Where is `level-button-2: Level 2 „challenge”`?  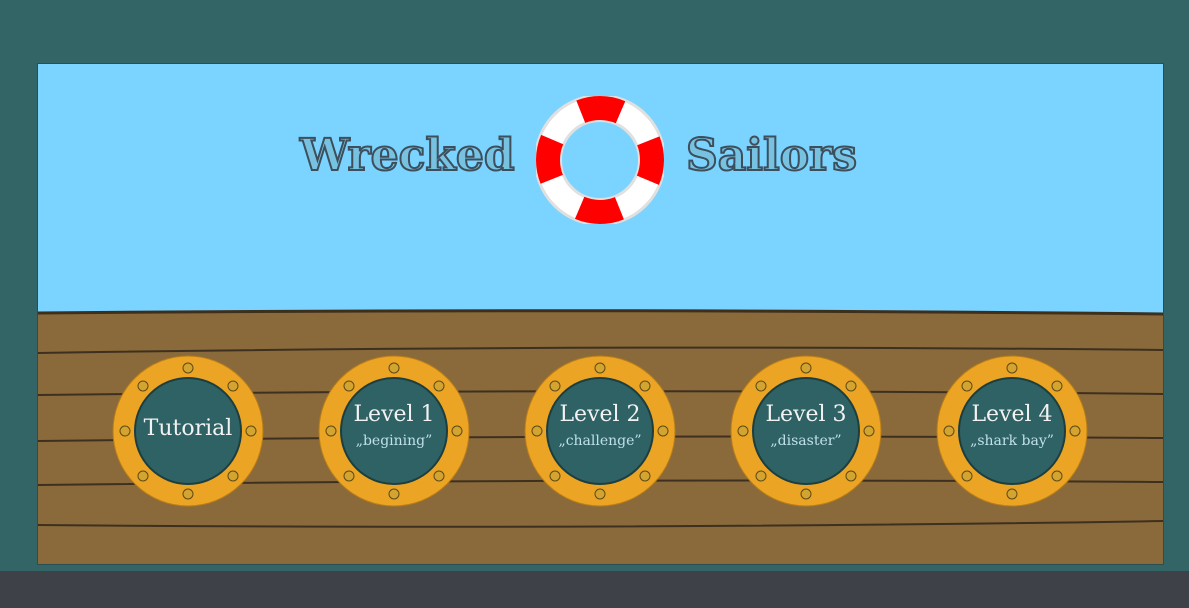
level-button-2: Level 2 „challenge” is located at coordinates (600, 431).